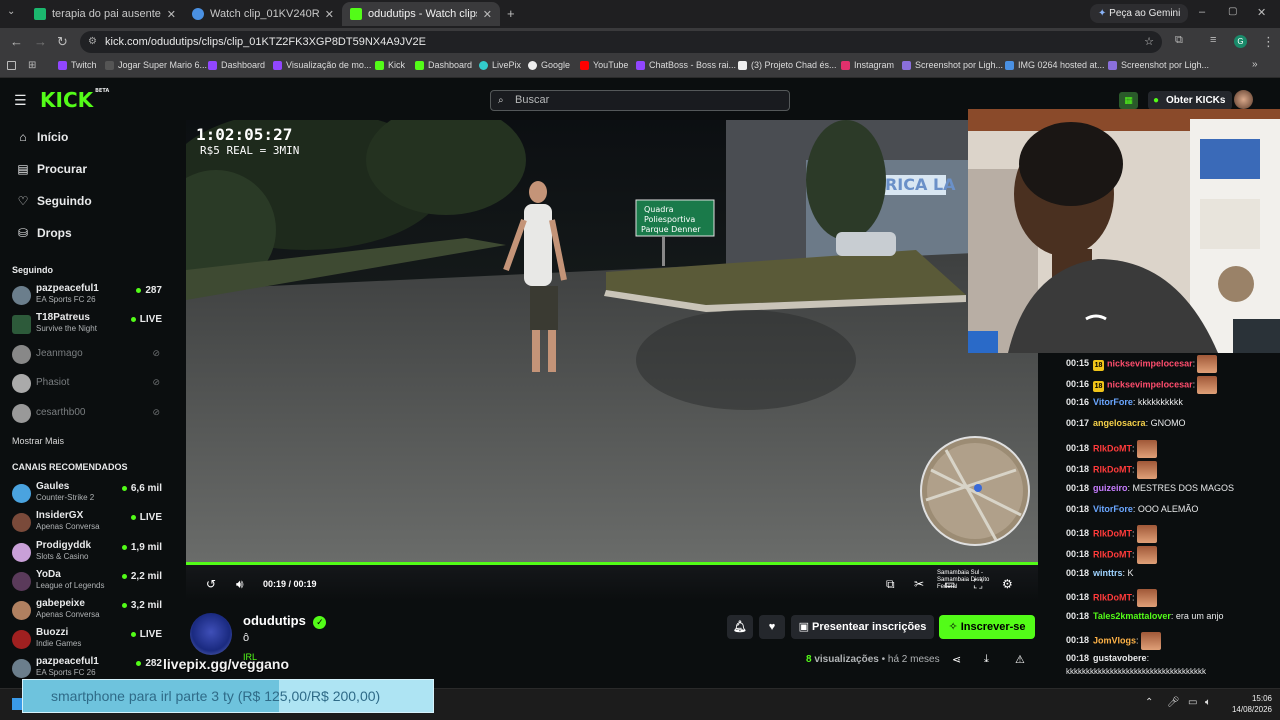  What do you see at coordinates (500, 65) in the screenshot?
I see `bookmark-item: LivePix` at bounding box center [500, 65].